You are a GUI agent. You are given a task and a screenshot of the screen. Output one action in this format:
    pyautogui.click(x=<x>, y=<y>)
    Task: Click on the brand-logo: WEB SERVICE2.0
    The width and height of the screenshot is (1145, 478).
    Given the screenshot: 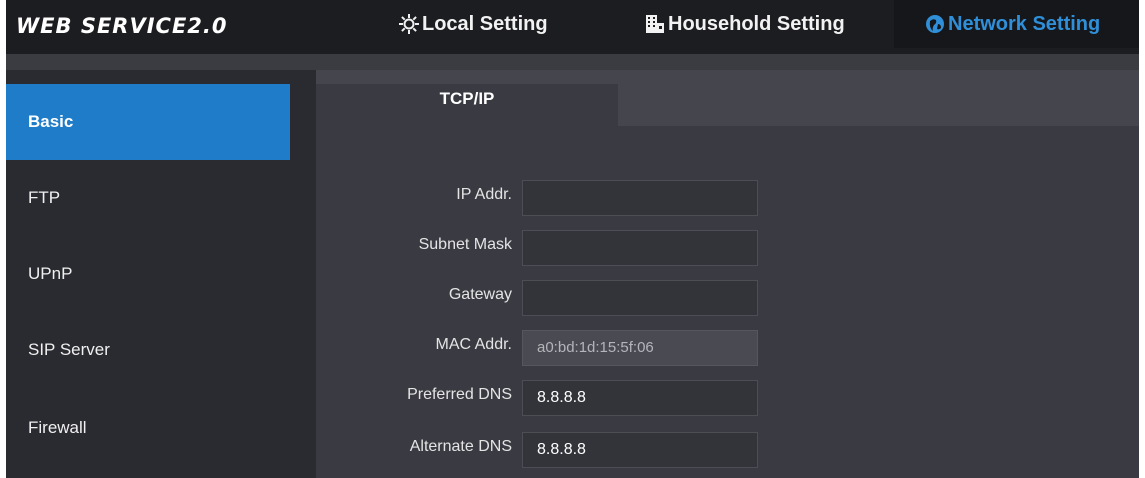 What is the action you would take?
    pyautogui.click(x=122, y=26)
    